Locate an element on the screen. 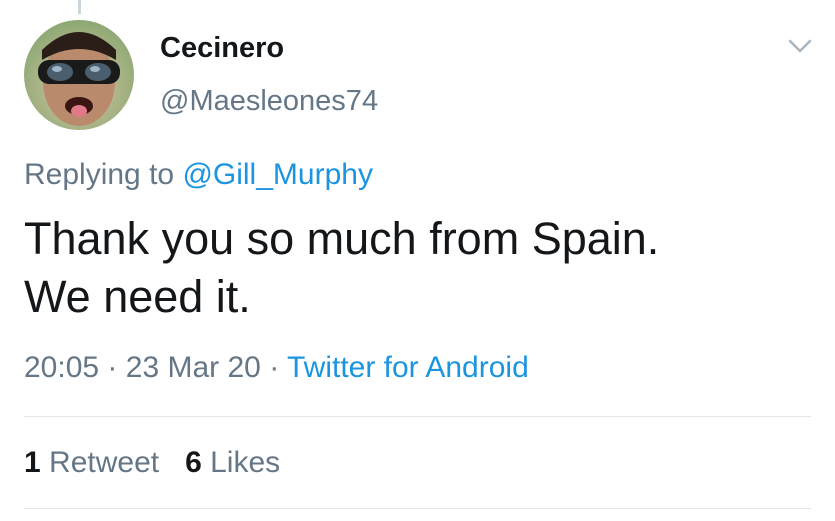  engagement-stats: 1 Retweet 6 Likes is located at coordinates (152, 463).